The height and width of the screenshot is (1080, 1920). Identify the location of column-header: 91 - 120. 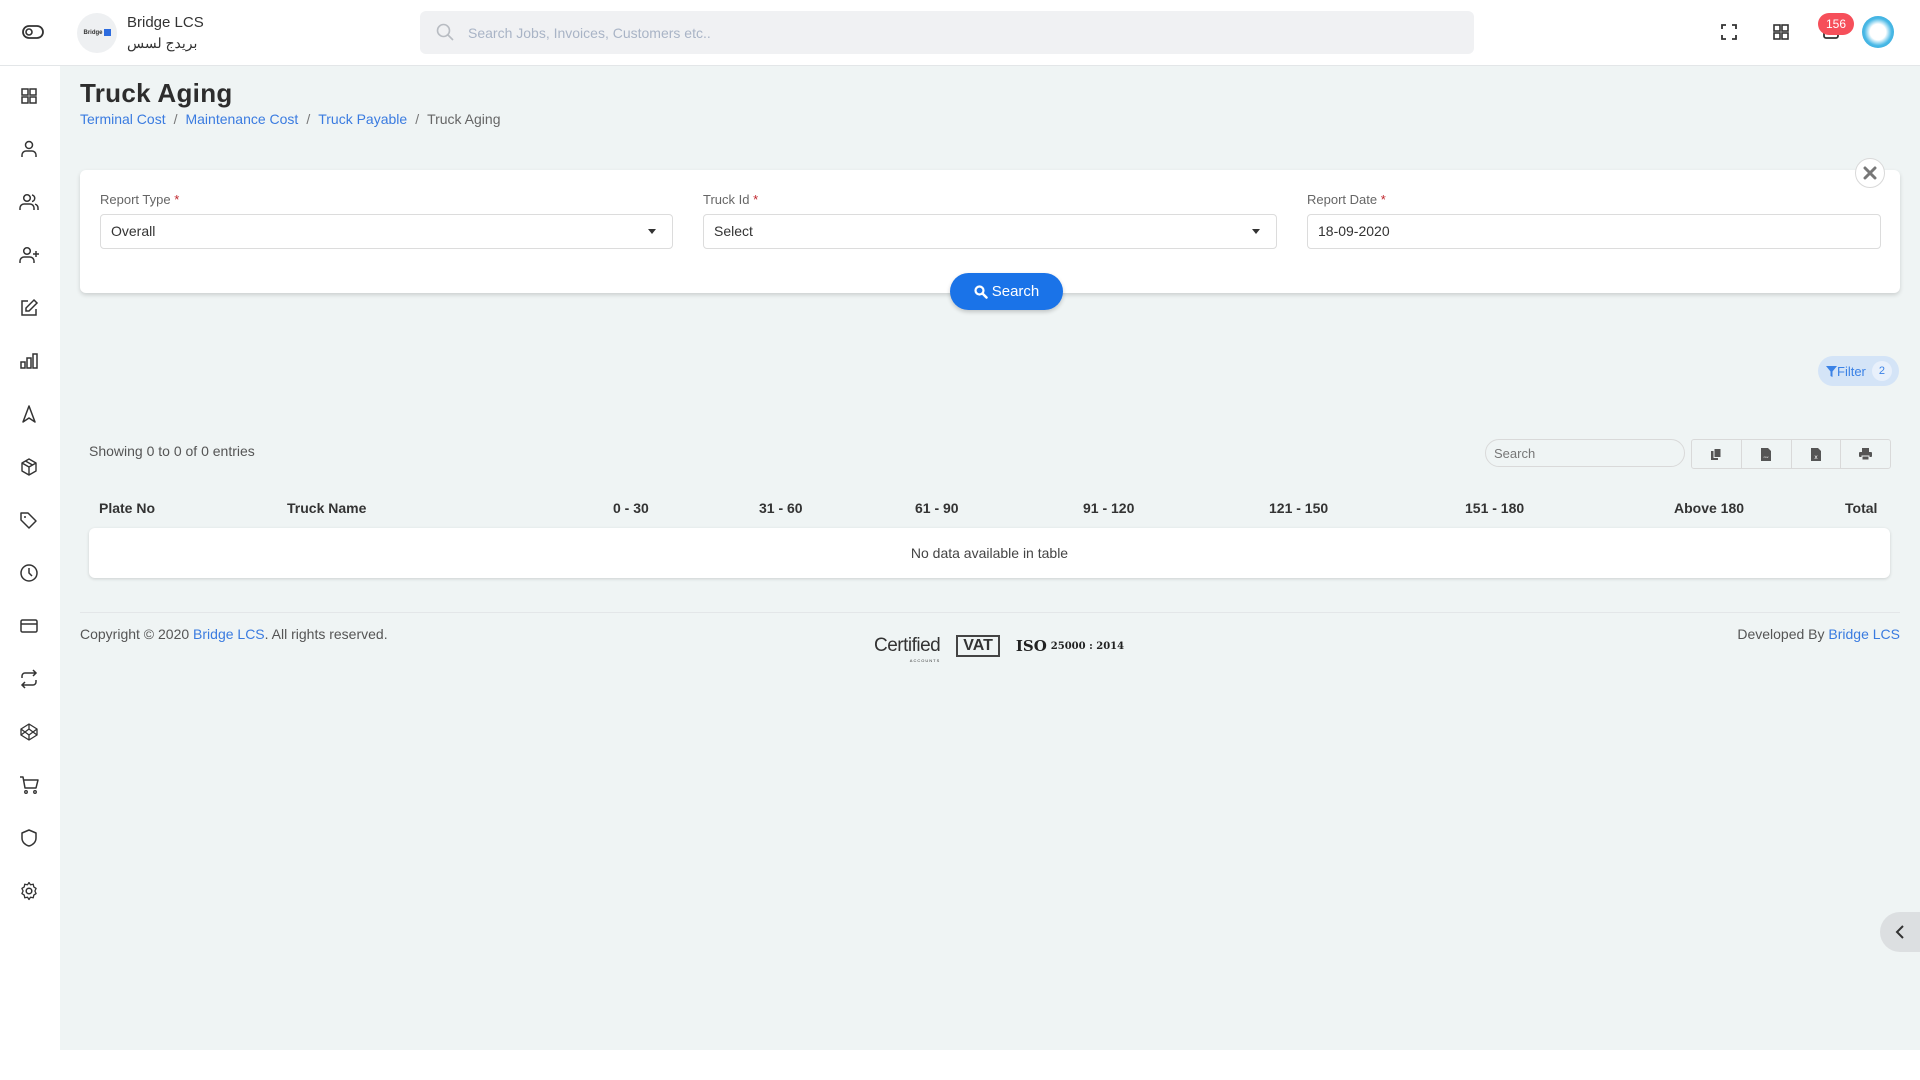
(1108, 508).